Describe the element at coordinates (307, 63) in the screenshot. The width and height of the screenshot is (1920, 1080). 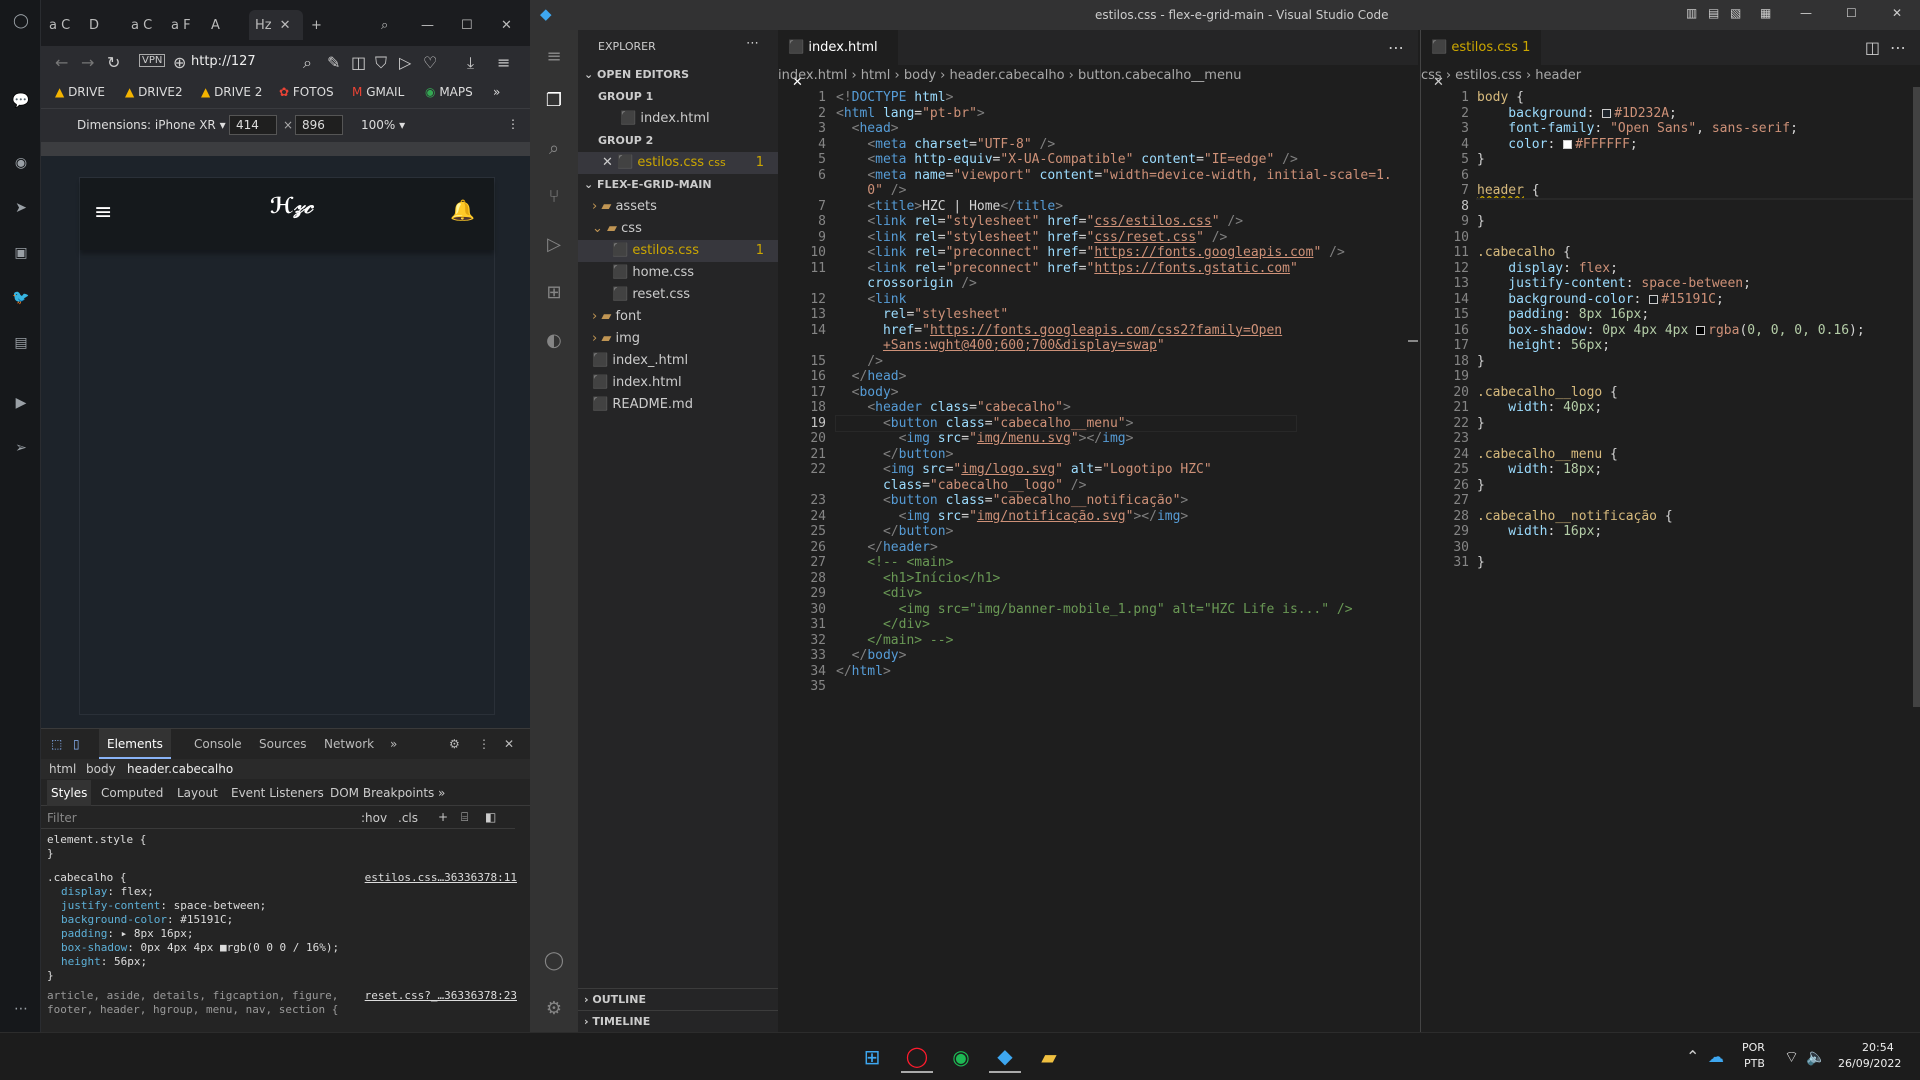
I see `zoom-icon: ⌕` at that location.